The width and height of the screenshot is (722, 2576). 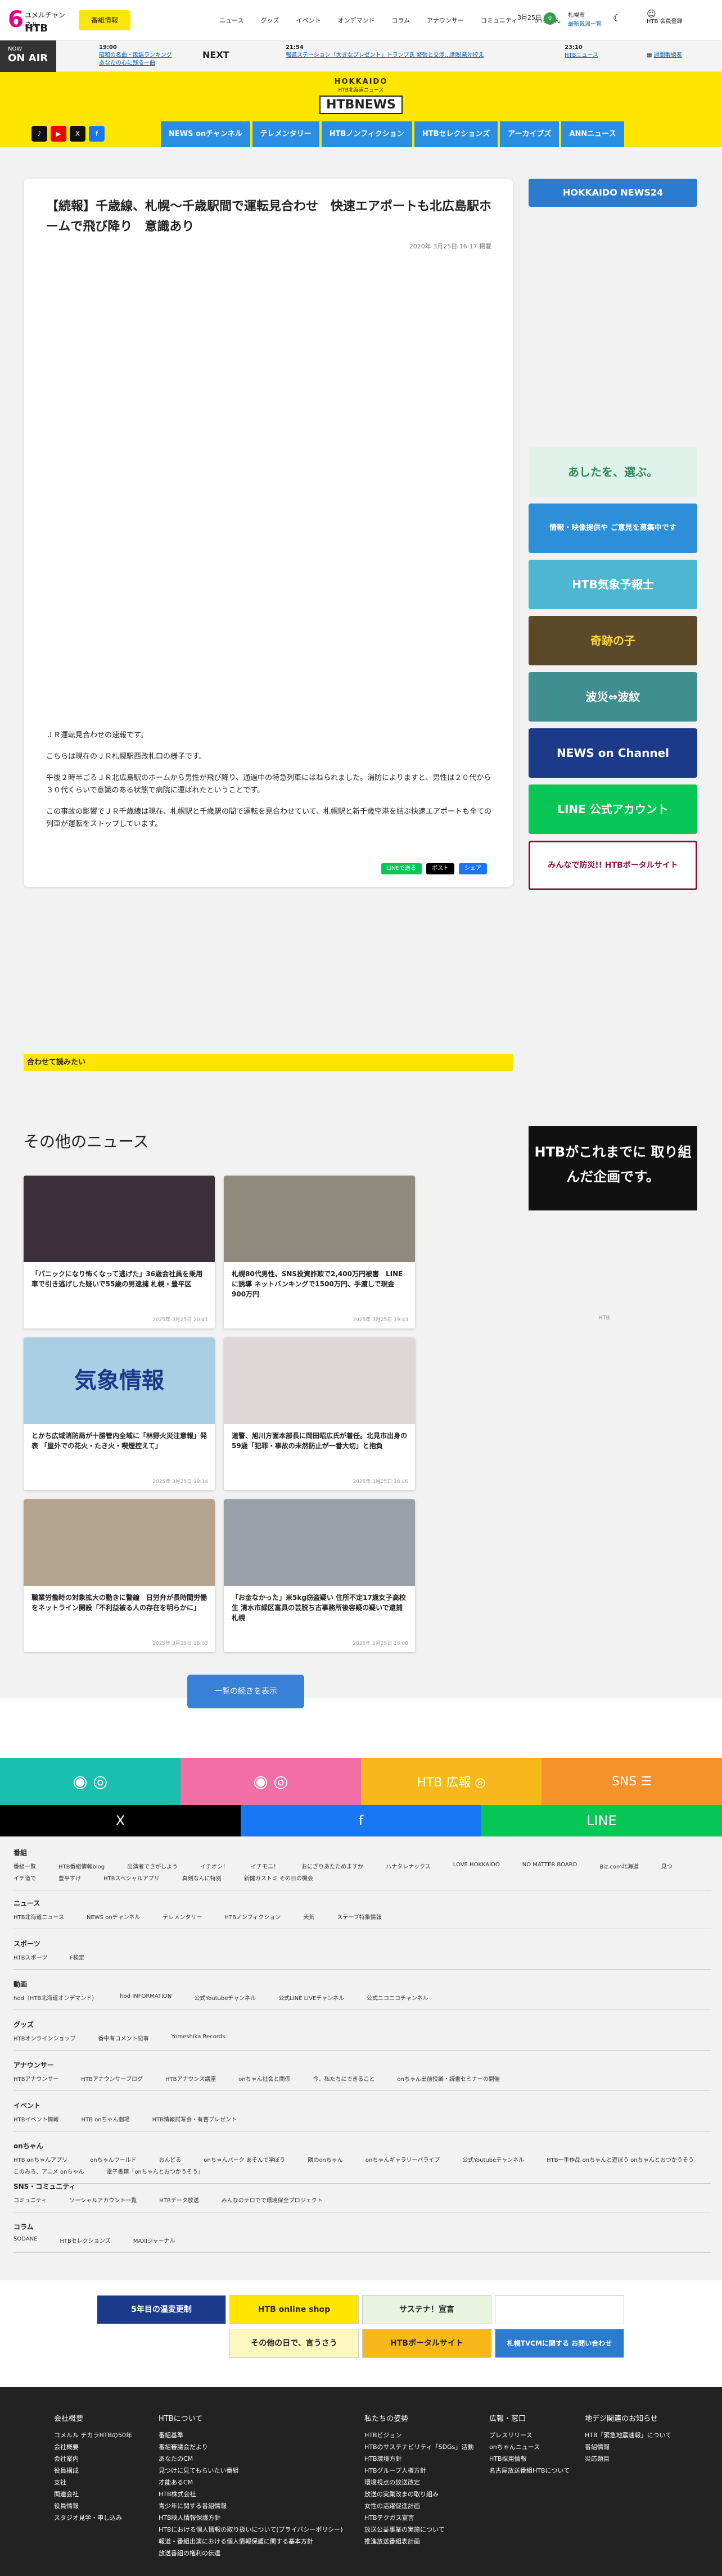 I want to click on share-facebook-bar: f, so click(x=361, y=1820).